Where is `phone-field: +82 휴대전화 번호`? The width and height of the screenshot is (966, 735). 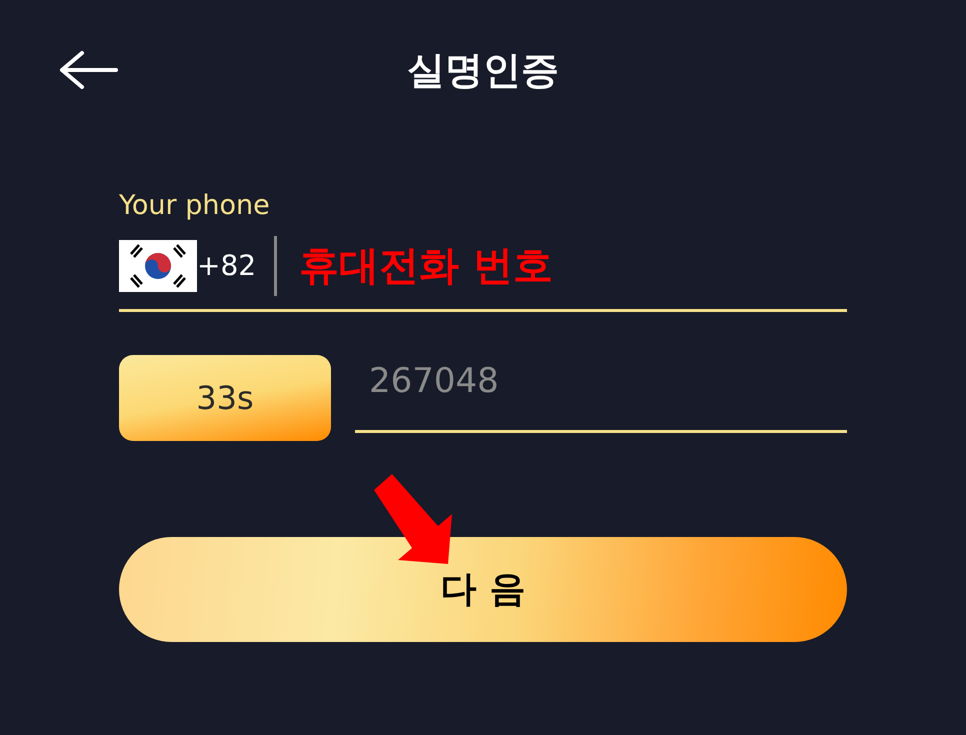 phone-field: +82 휴대전화 번호 is located at coordinates (483, 267).